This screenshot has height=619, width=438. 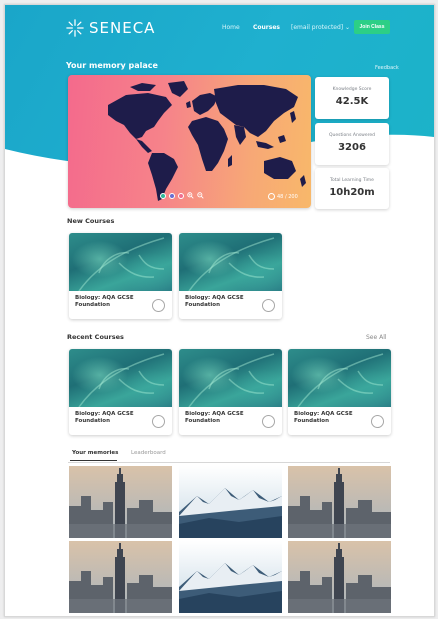 I want to click on stat-value: 3206, so click(x=352, y=147).